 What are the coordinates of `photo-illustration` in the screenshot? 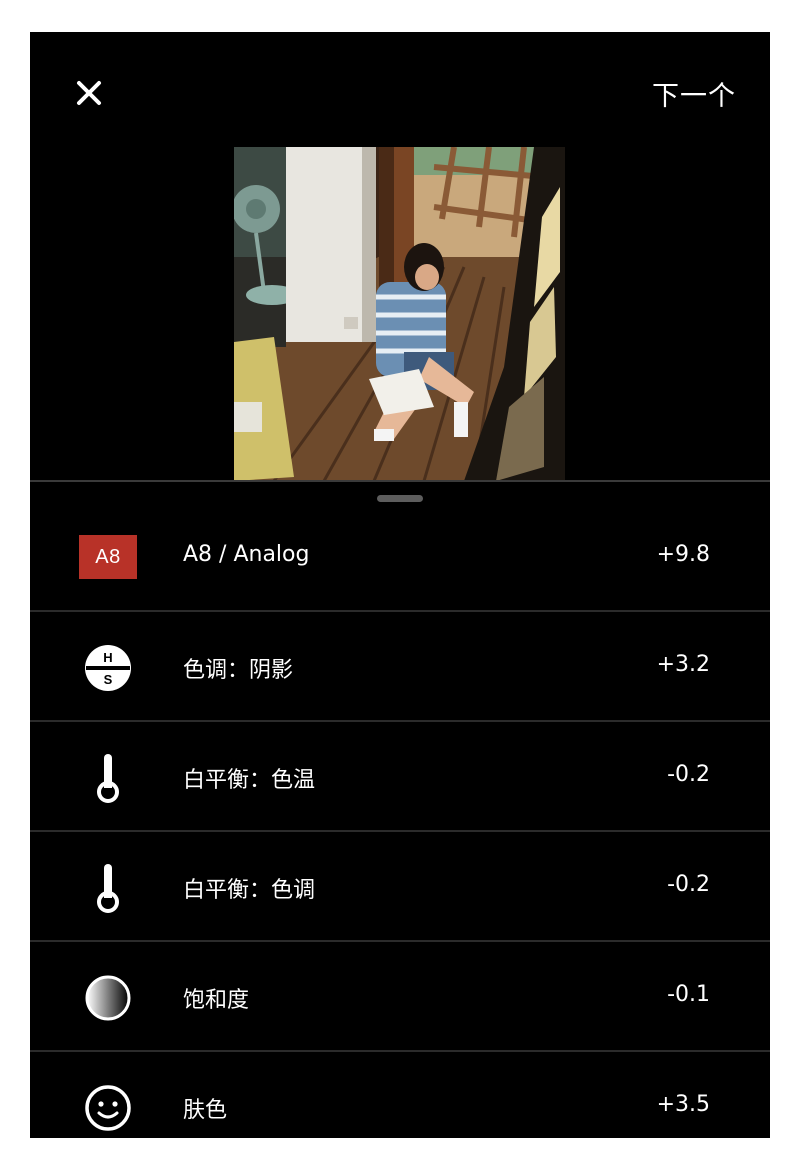 It's located at (399, 314).